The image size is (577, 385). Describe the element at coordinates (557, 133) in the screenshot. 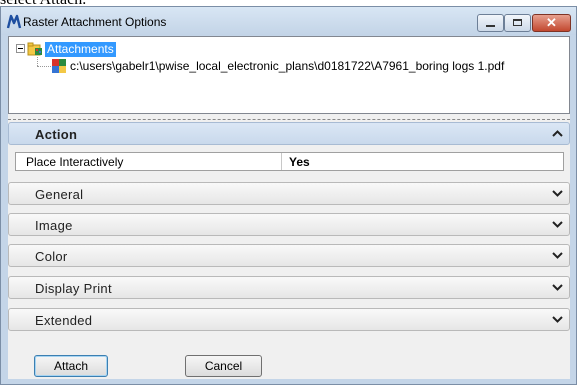

I see `chevron-up-icon` at that location.